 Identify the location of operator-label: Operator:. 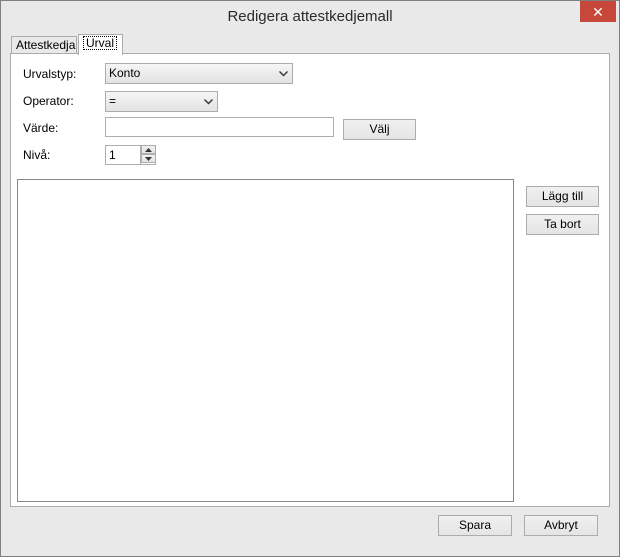
(48, 101).